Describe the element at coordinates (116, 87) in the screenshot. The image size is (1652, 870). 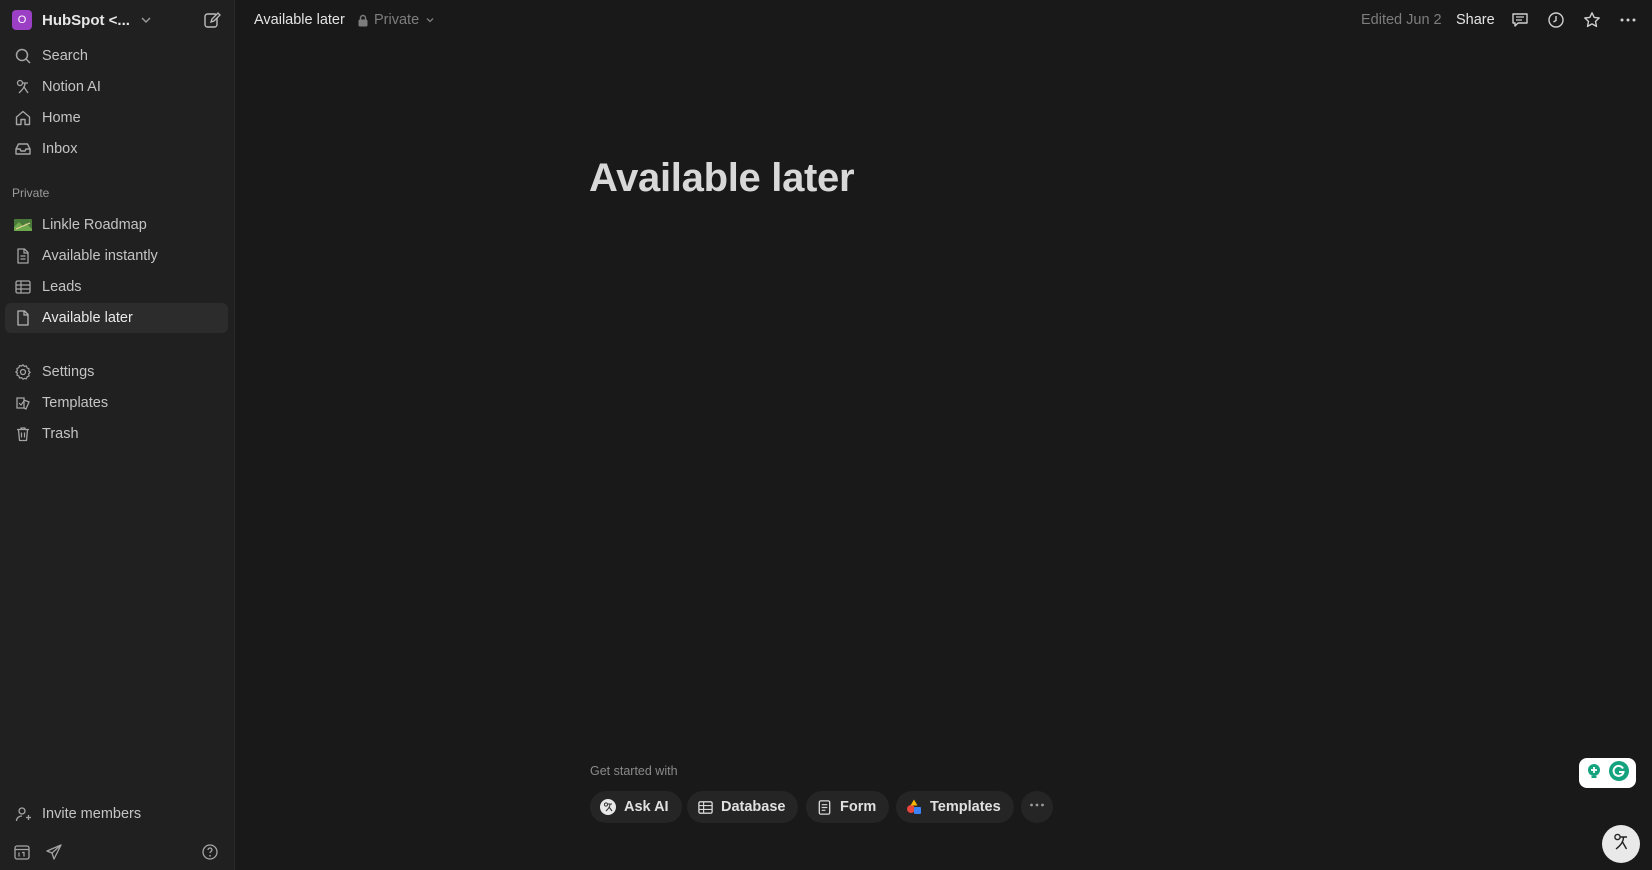
I see `sidebar-item-notion-ai: Notion AI` at that location.